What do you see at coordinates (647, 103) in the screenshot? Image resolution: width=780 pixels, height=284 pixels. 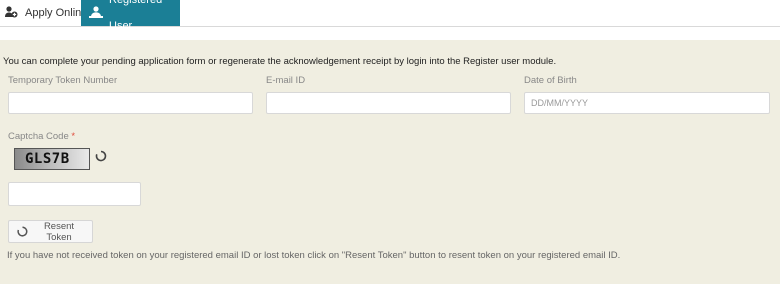 I see `dob-input` at bounding box center [647, 103].